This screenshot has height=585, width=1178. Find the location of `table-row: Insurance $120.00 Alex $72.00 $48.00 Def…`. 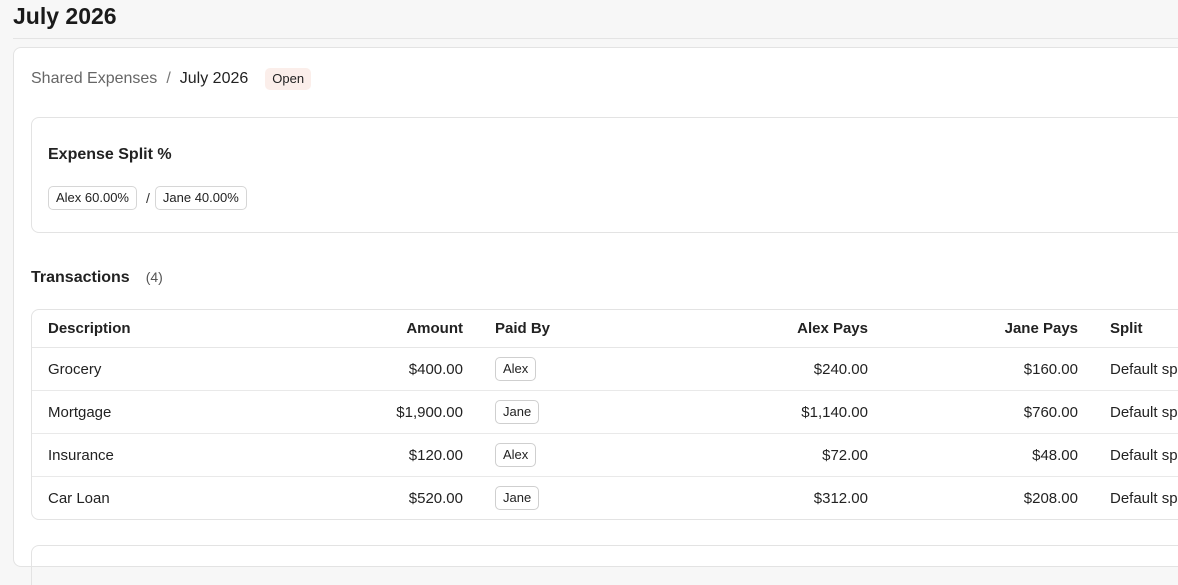

table-row: Insurance $120.00 Alex $72.00 $48.00 Def… is located at coordinates (605, 455).